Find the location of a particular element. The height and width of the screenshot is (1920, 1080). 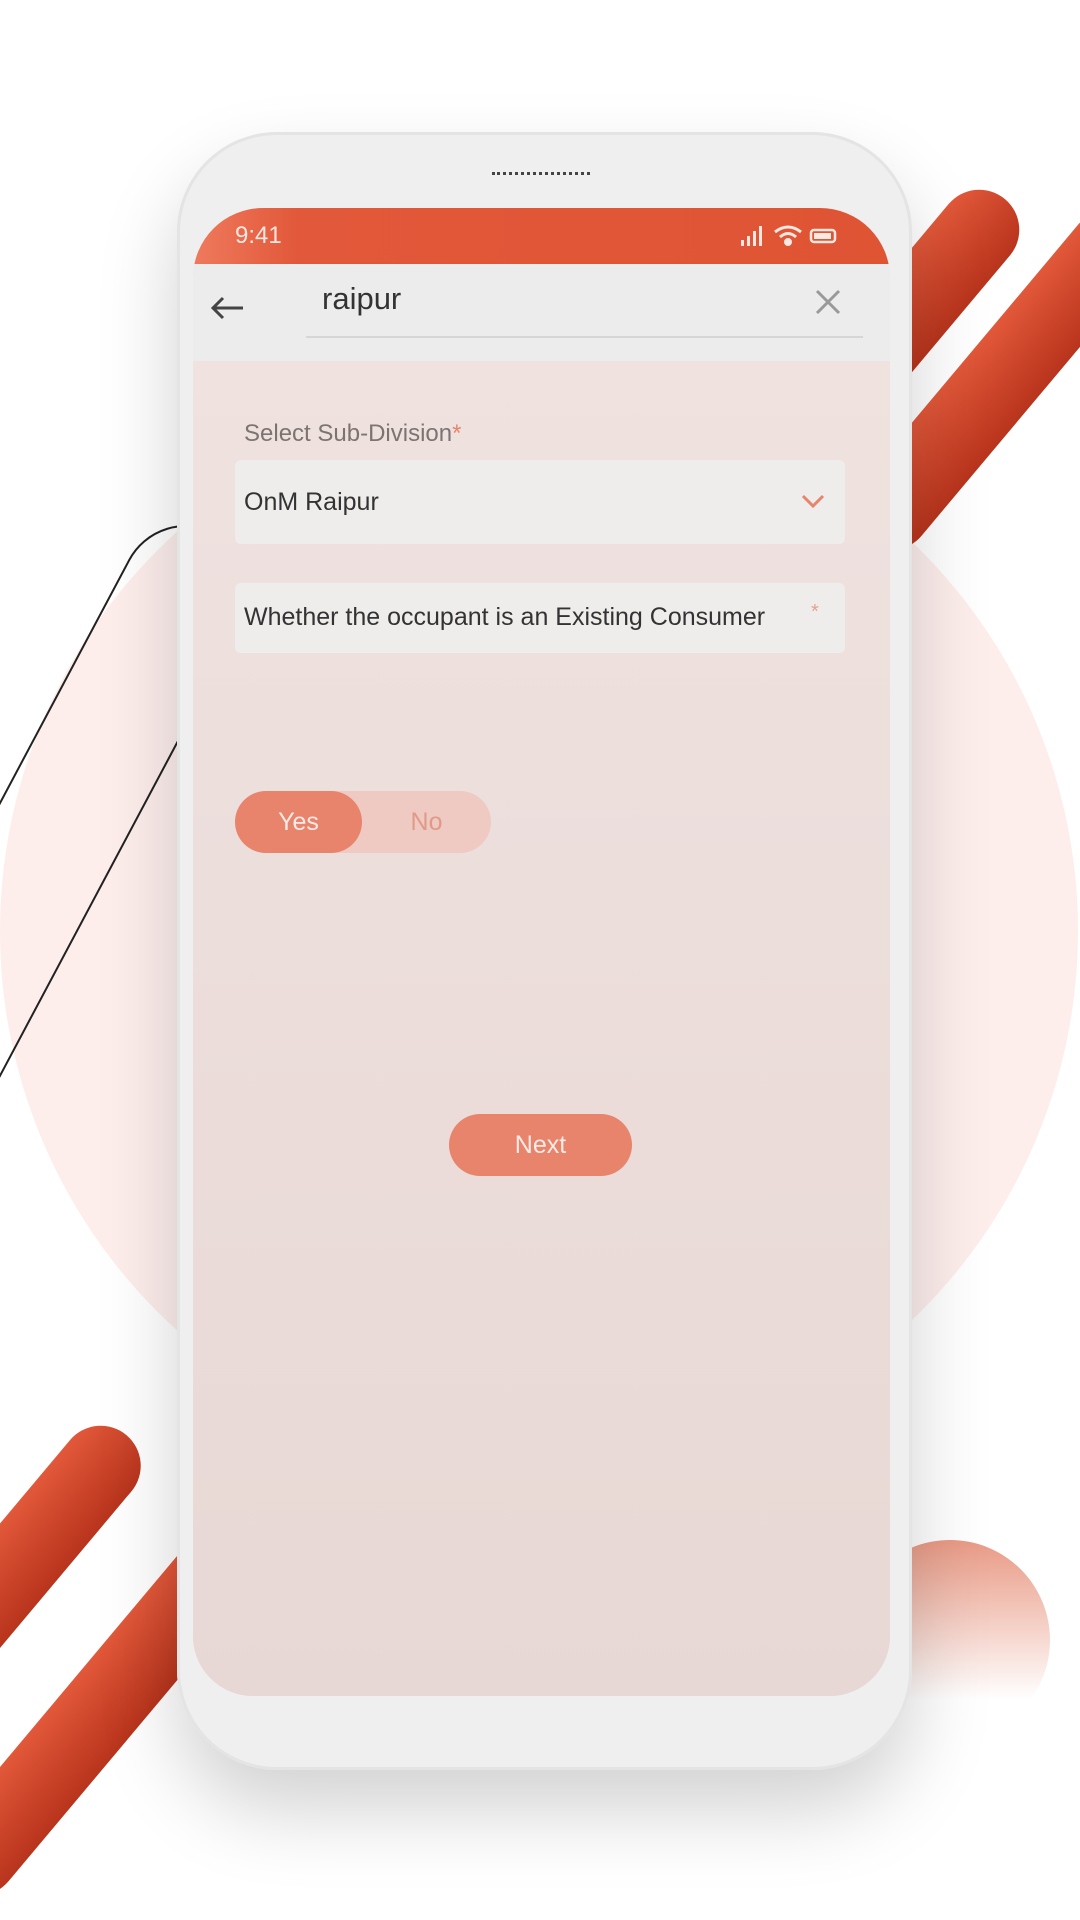

speaker-grille is located at coordinates (541, 174).